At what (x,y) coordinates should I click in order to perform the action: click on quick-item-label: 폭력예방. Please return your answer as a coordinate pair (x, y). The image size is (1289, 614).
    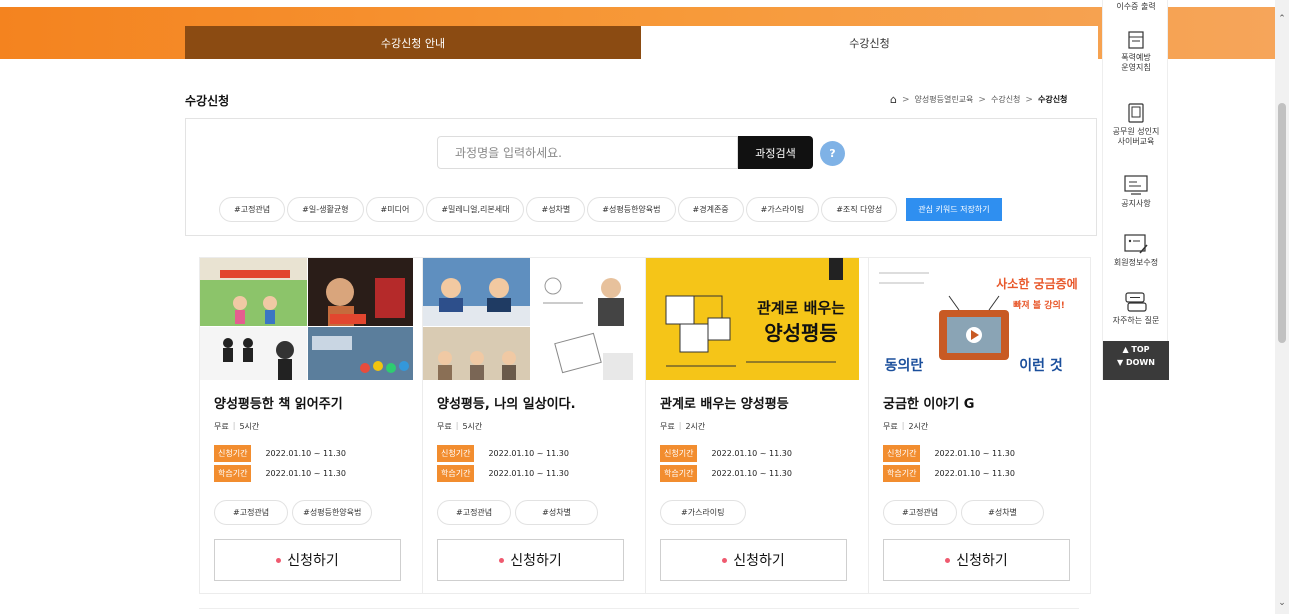
    Looking at the image, I should click on (1136, 57).